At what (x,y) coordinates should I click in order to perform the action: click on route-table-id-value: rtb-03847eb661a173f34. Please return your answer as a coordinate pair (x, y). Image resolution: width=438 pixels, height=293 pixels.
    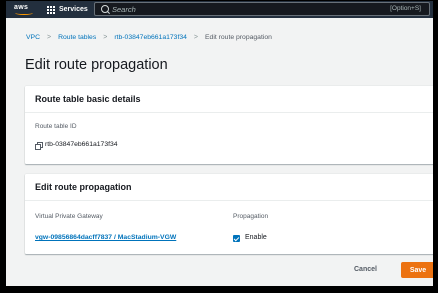
    Looking at the image, I should click on (81, 144).